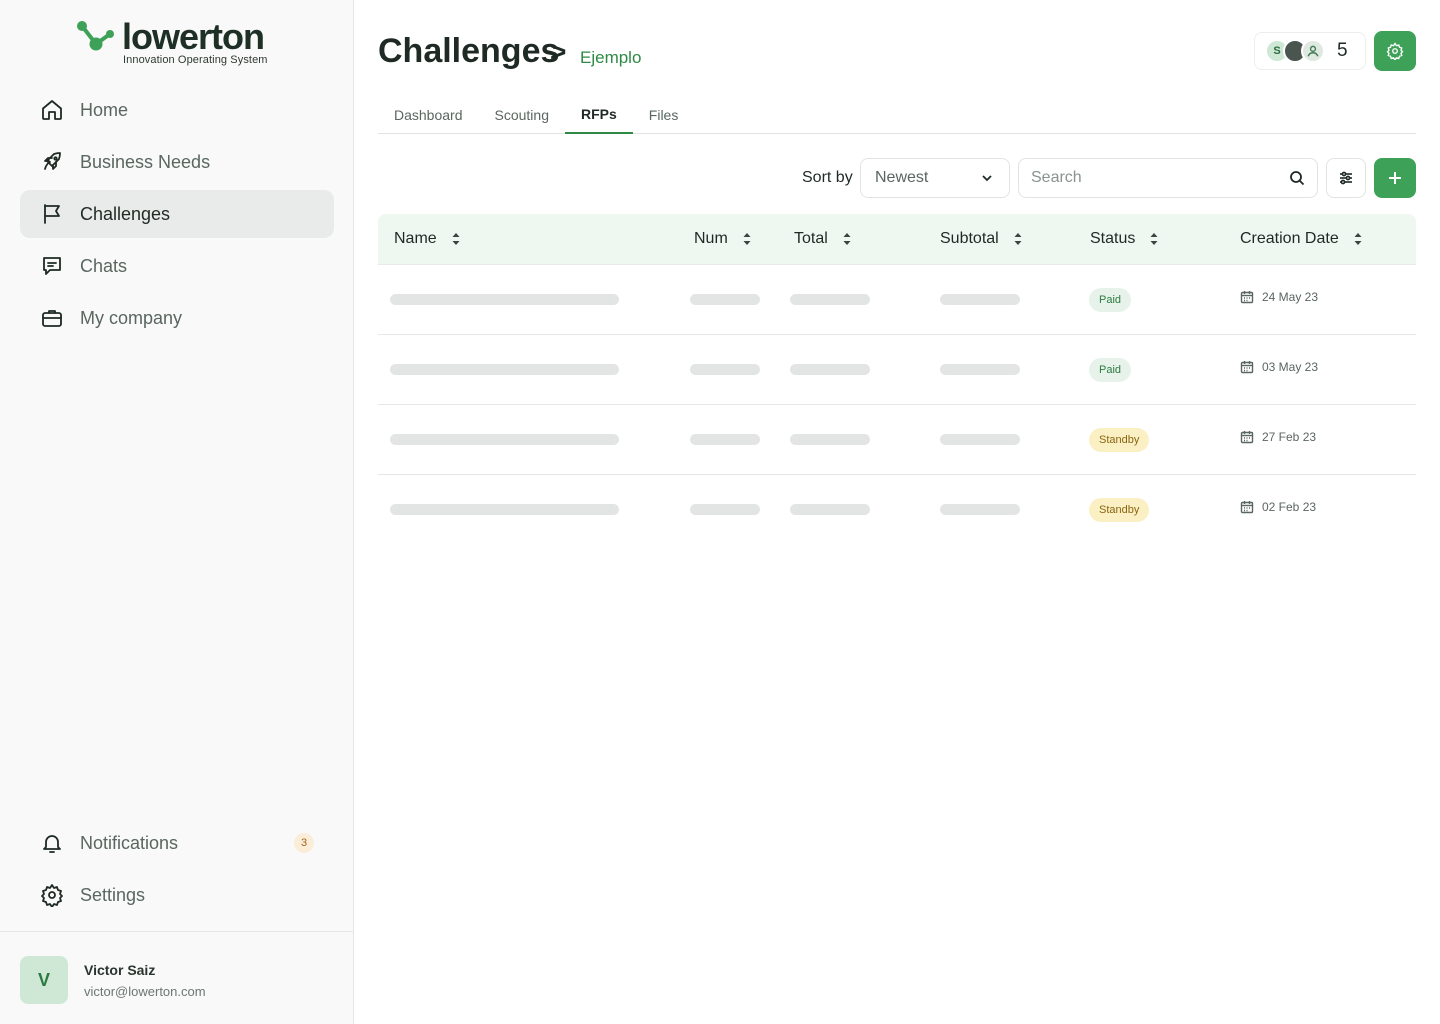 The image size is (1440, 1024). Describe the element at coordinates (52, 162) in the screenshot. I see `rocket-icon` at that location.